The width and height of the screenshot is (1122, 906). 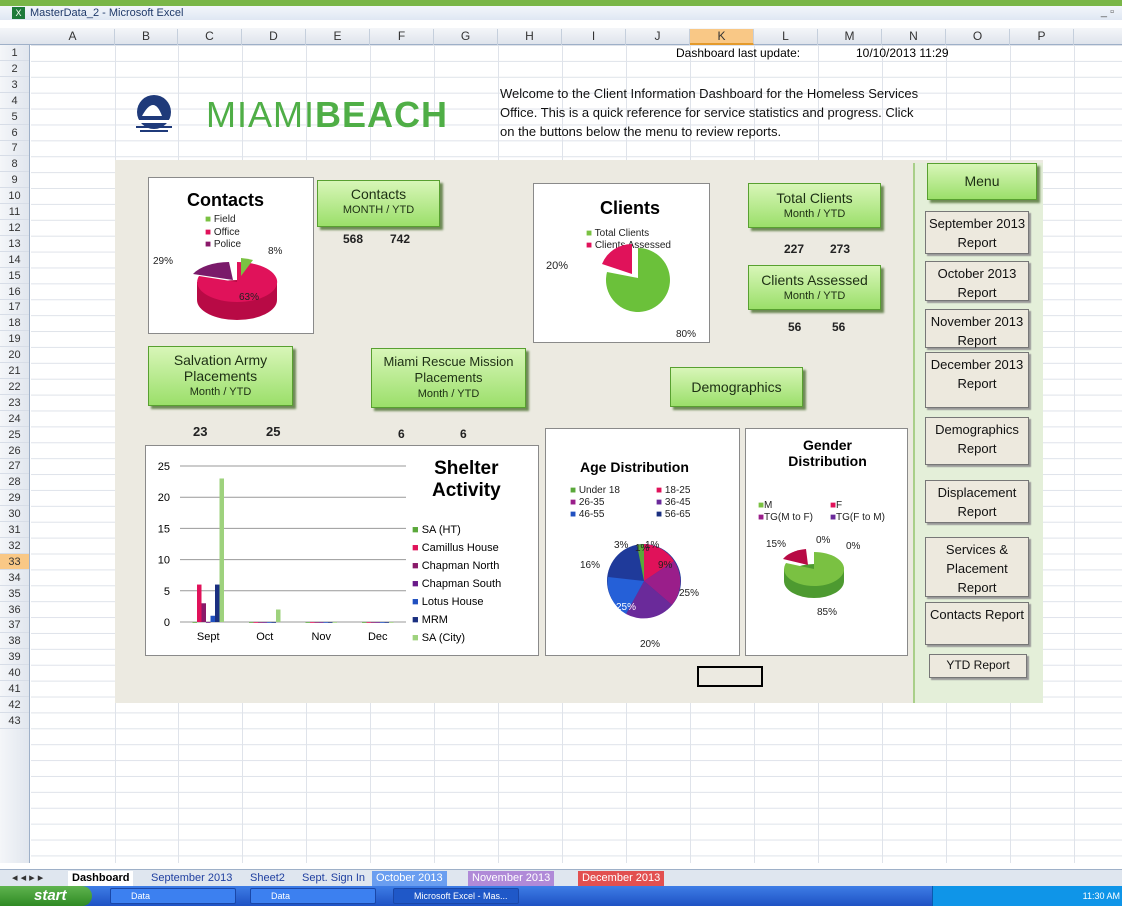 I want to click on row-header-15: 15, so click(x=14, y=276).